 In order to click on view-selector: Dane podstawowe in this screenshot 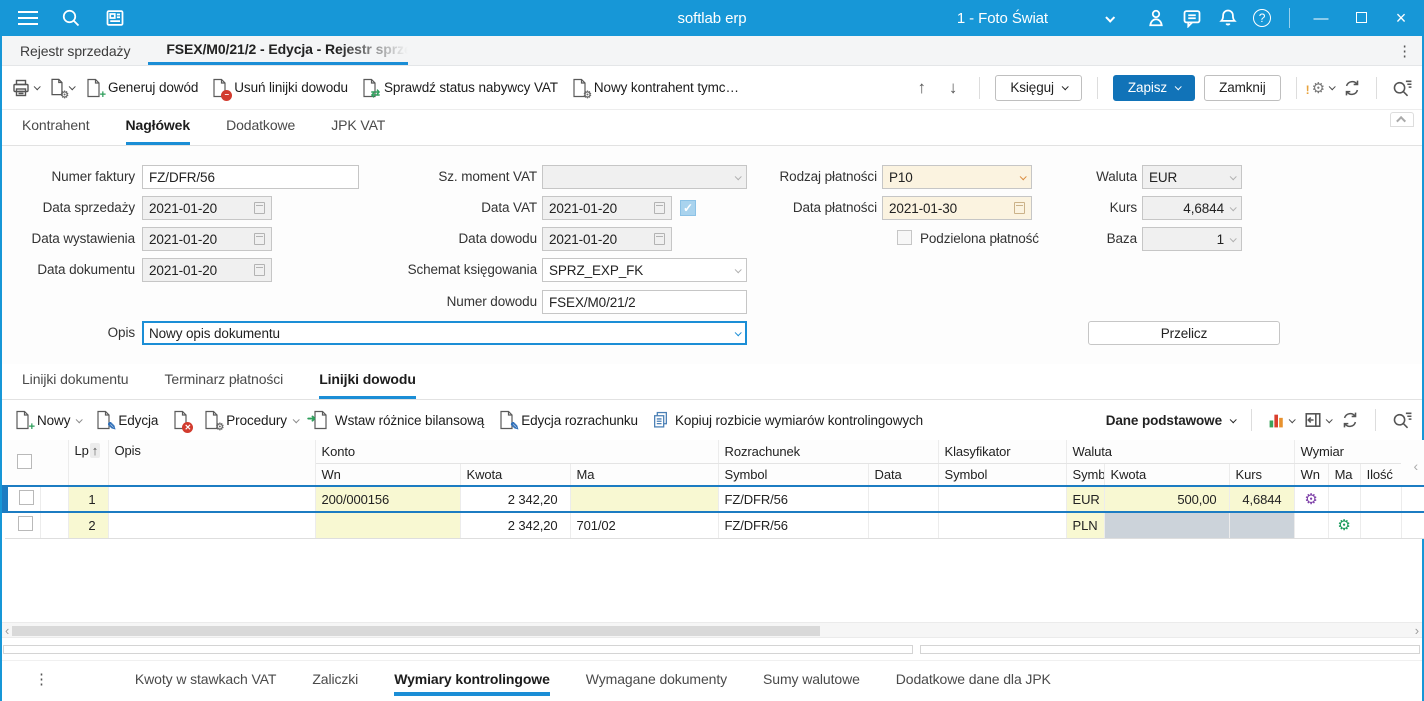, I will do `click(1171, 420)`.